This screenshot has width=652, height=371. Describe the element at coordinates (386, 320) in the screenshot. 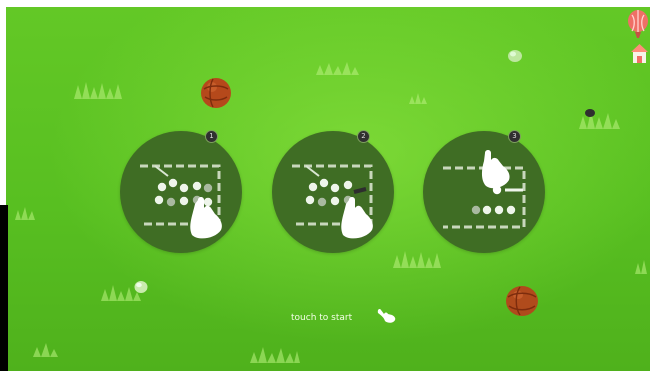

I see `hand-pointer-icon` at that location.